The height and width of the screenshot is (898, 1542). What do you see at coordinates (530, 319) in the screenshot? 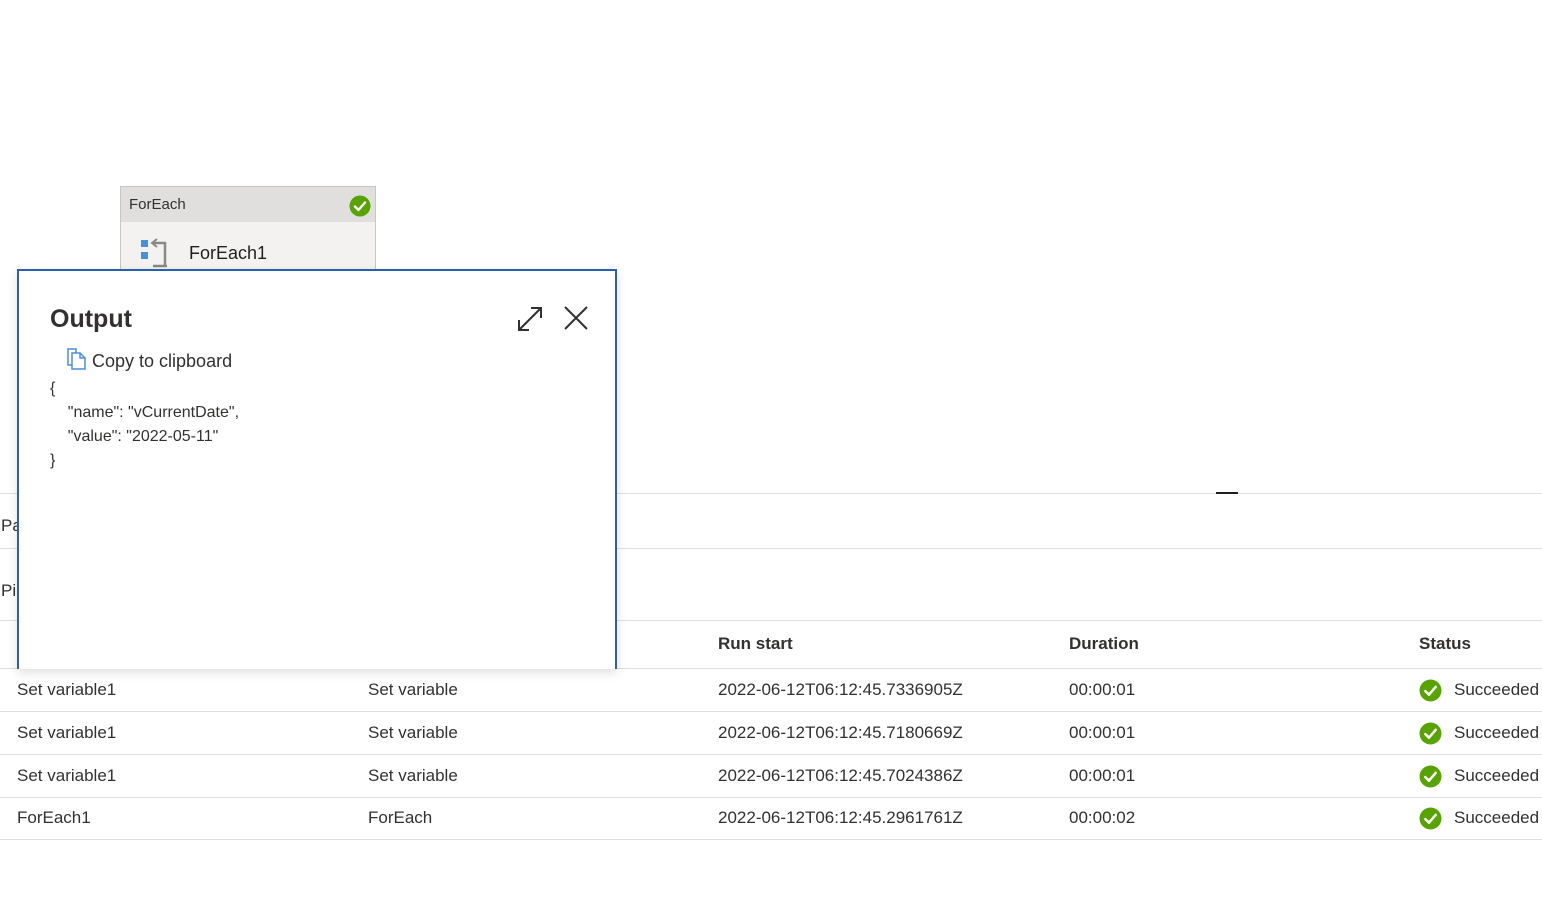
I see `expand-icon` at bounding box center [530, 319].